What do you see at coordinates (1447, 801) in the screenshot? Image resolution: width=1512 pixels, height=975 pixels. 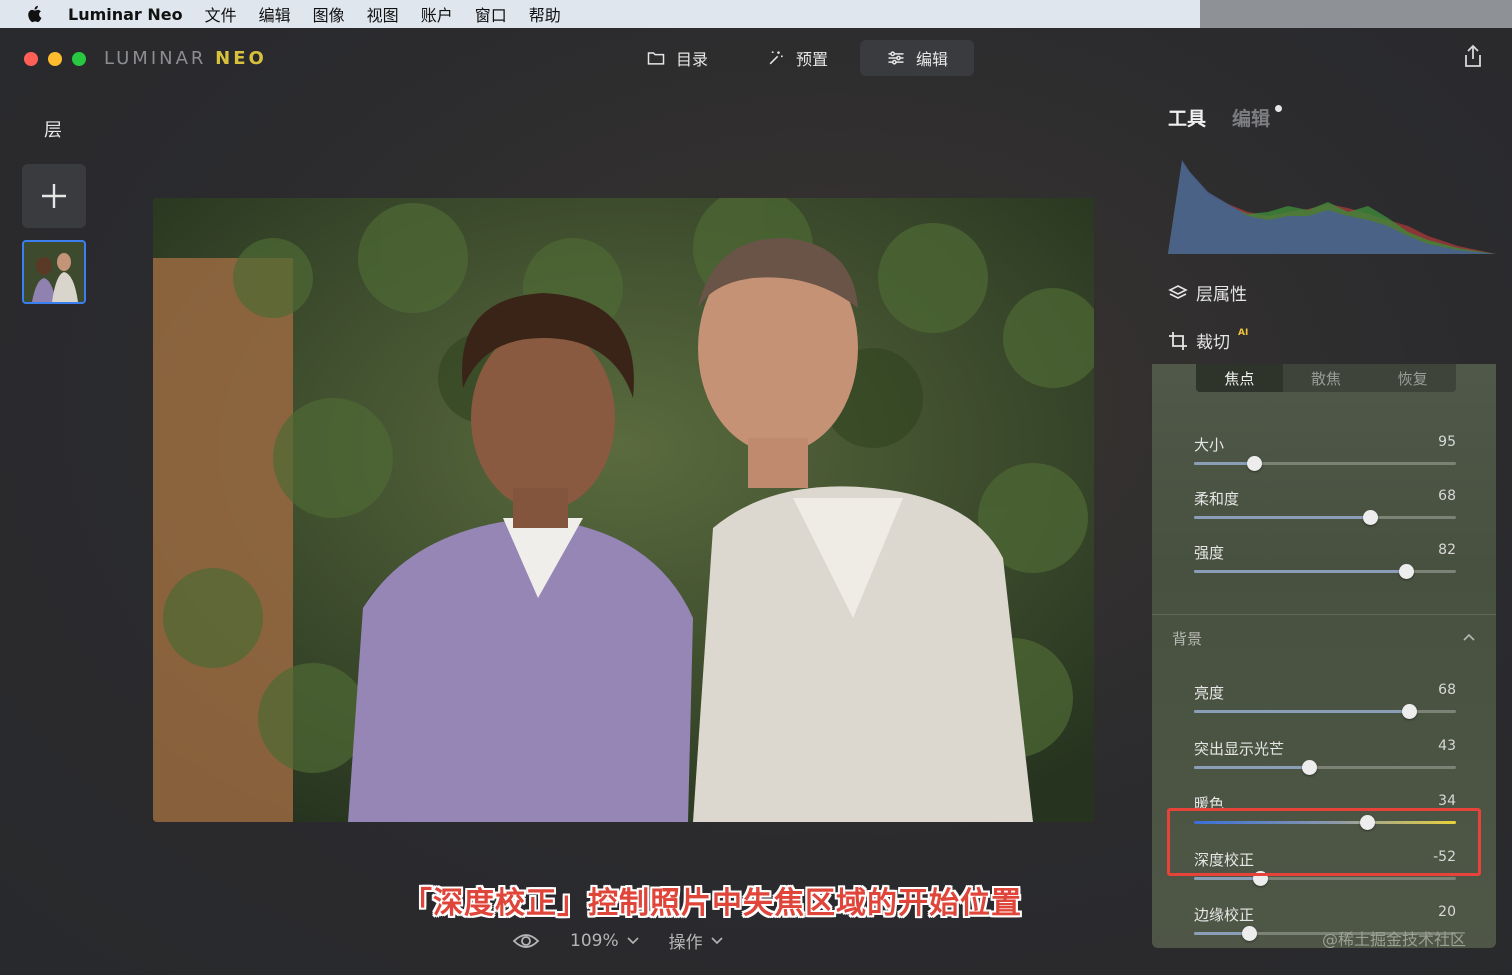 I see `slider-value: 34` at bounding box center [1447, 801].